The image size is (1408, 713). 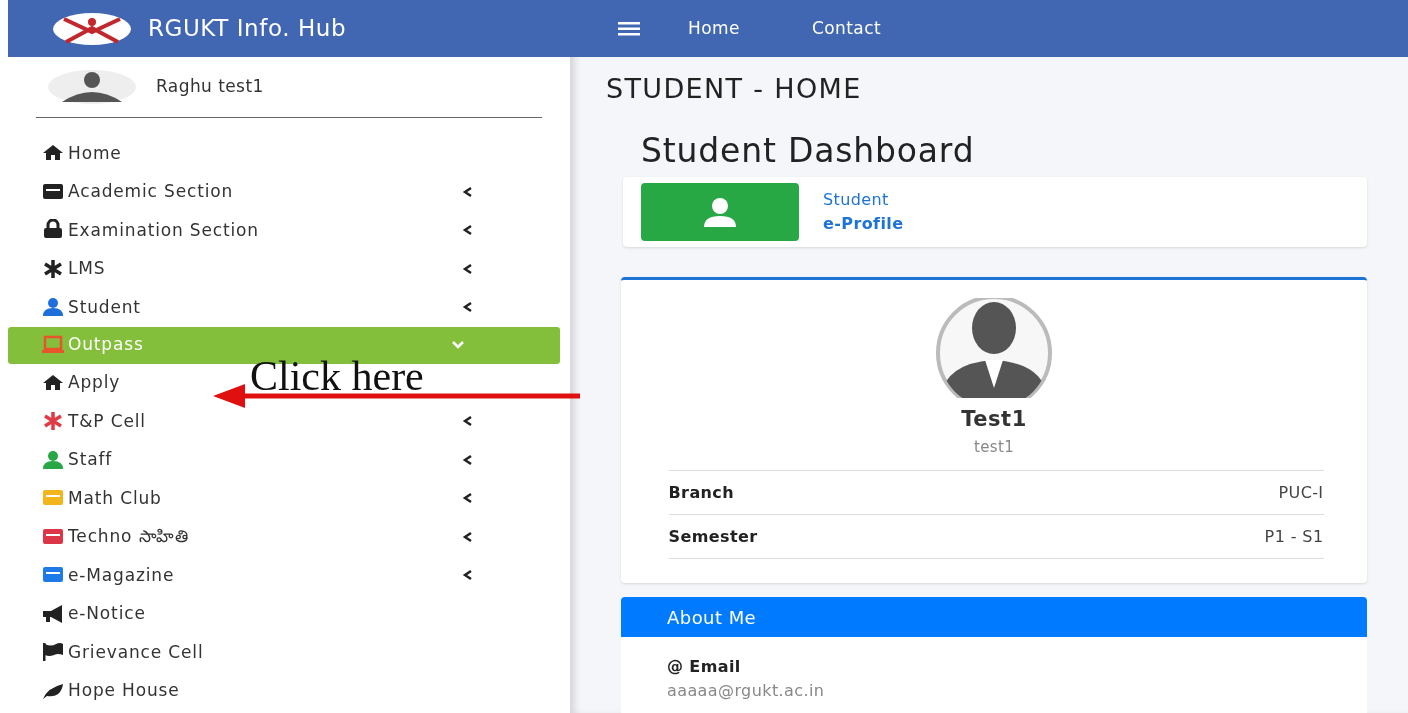 I want to click on avatar-icon, so click(x=92, y=87).